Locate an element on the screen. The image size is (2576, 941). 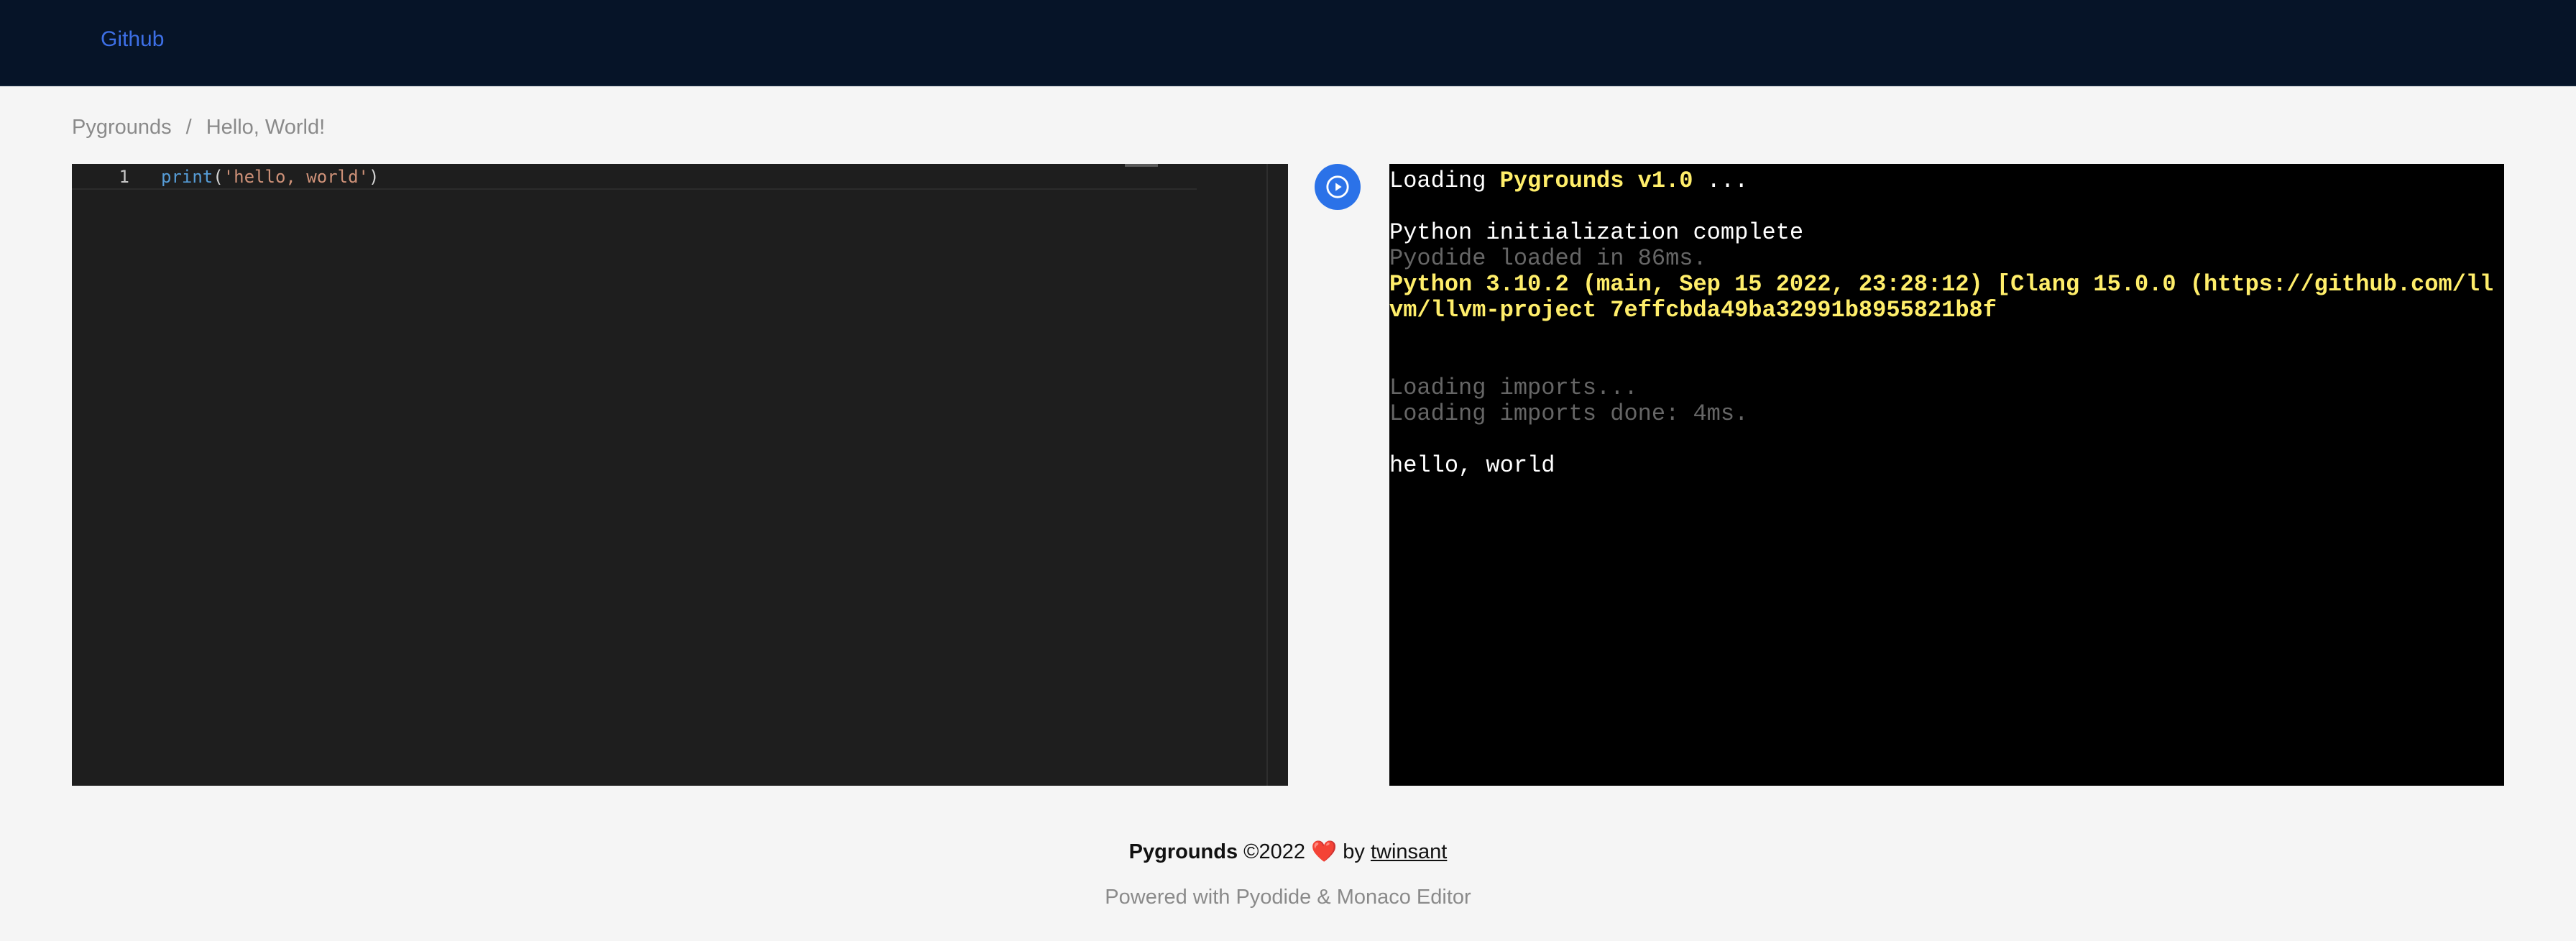
code-token-string: 'hello, world' is located at coordinates (296, 177).